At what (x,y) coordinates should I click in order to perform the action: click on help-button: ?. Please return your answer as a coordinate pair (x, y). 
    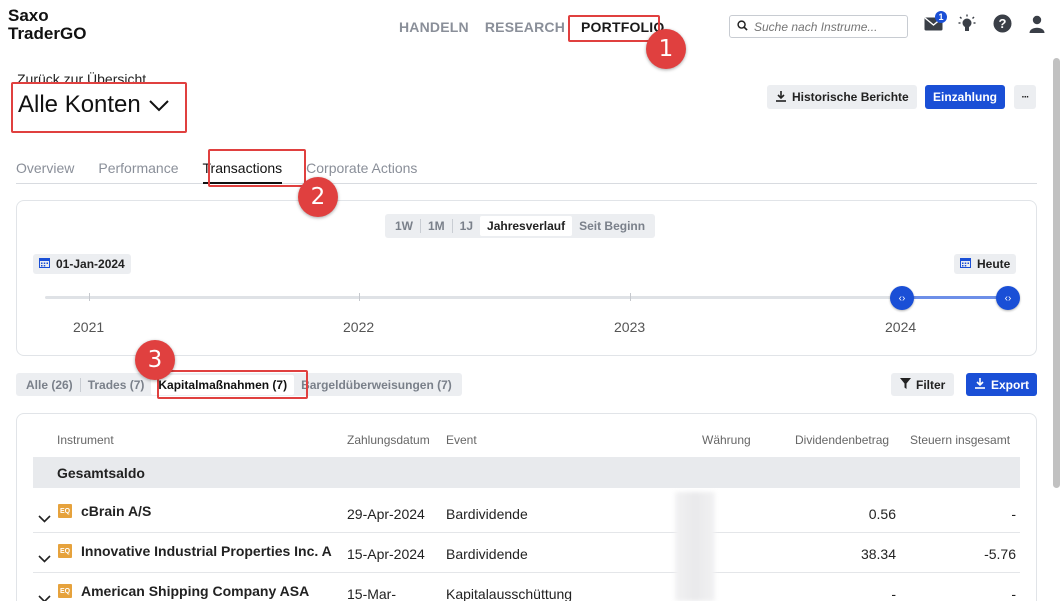
    Looking at the image, I should click on (1002, 26).